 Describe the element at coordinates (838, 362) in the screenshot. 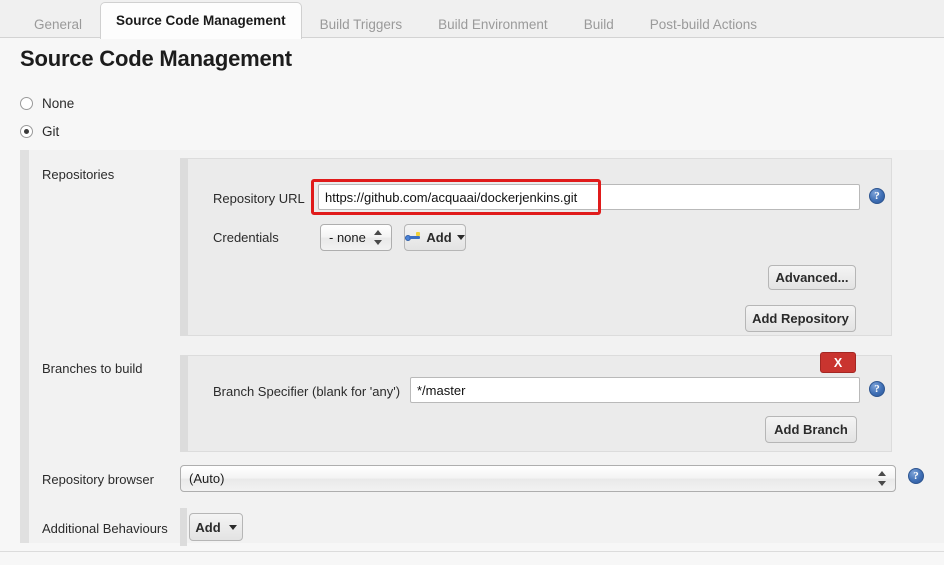

I see `delete-branch-button: X` at that location.